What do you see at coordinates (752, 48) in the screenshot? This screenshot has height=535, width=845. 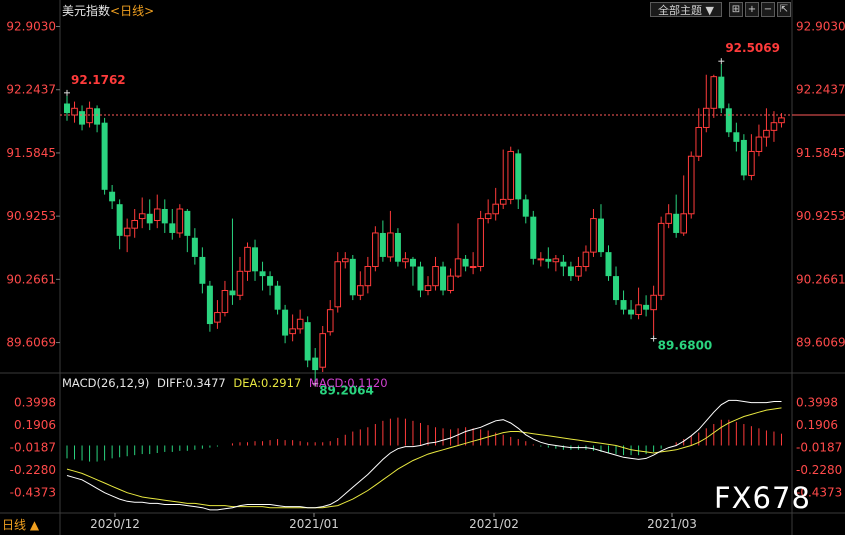 I see `annotation-high-right: 92.5069` at bounding box center [752, 48].